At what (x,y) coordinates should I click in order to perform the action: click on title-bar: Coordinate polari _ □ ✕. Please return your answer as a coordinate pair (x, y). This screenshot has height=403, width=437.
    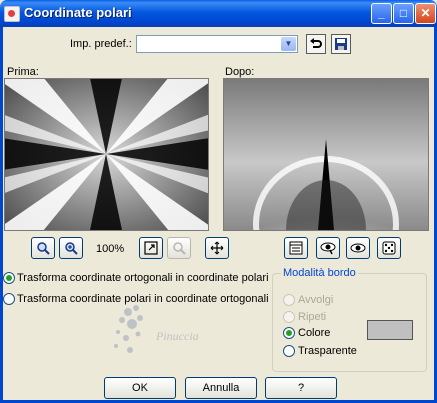
    Looking at the image, I should click on (218, 13).